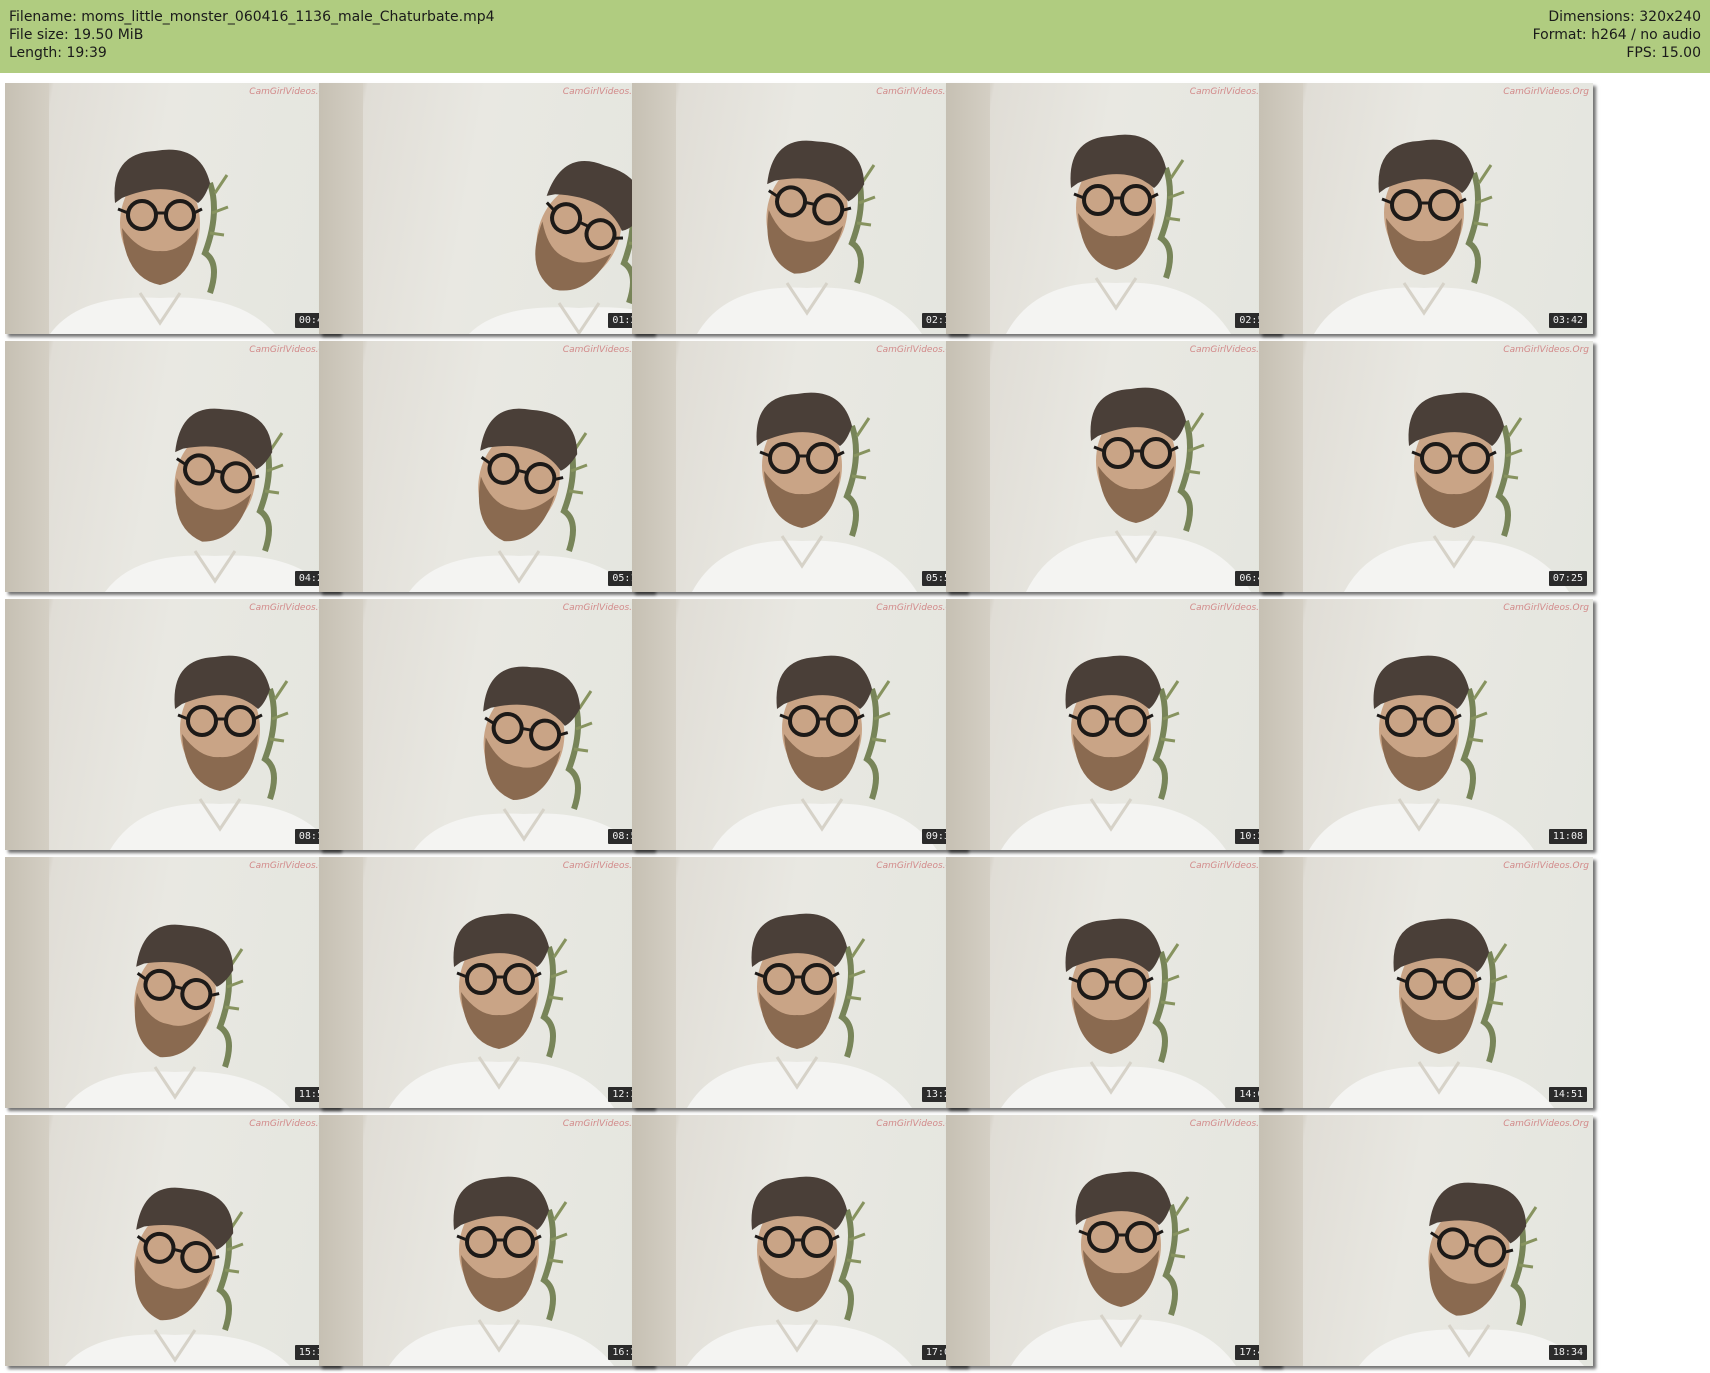 Image resolution: width=1710 pixels, height=1373 pixels. Describe the element at coordinates (1112, 1240) in the screenshot. I see `thumbnail-frame: CamGirlVideos.Org 17:49` at that location.